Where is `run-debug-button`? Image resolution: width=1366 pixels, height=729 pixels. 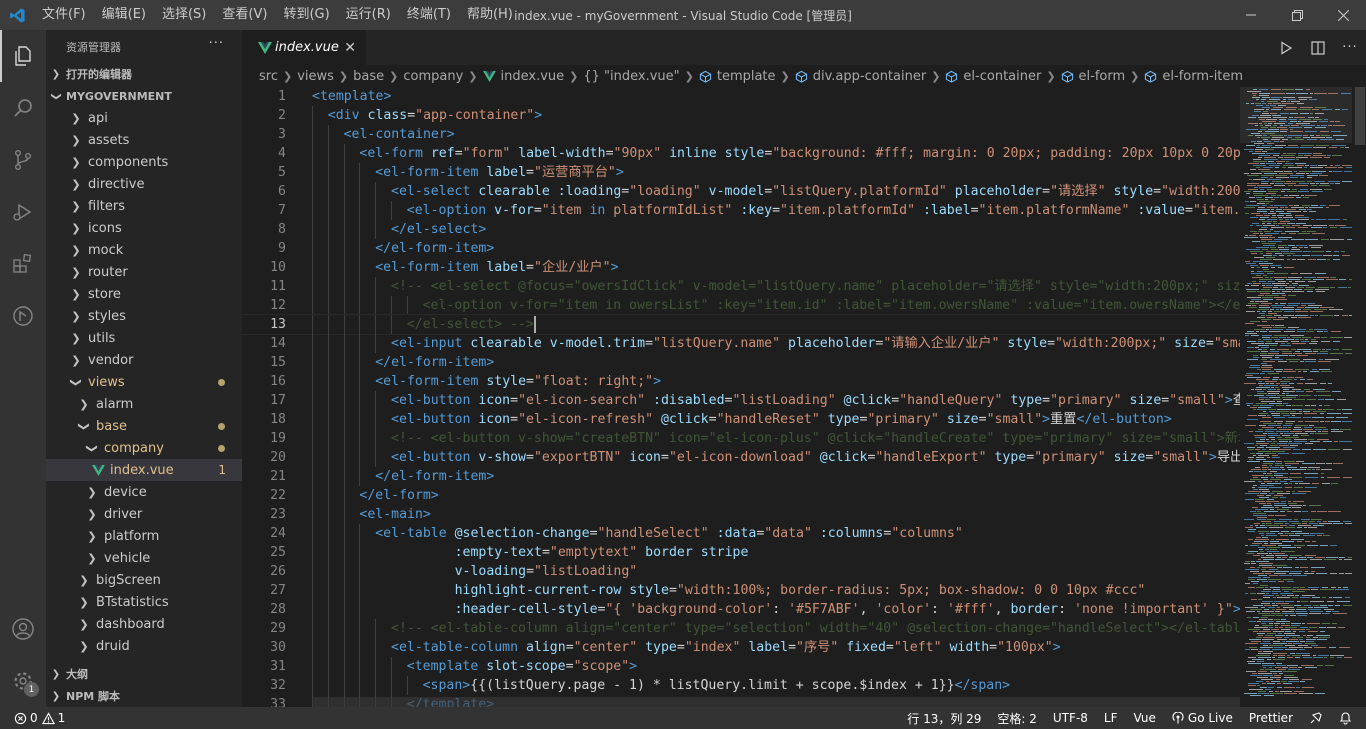
run-debug-button is located at coordinates (23, 212).